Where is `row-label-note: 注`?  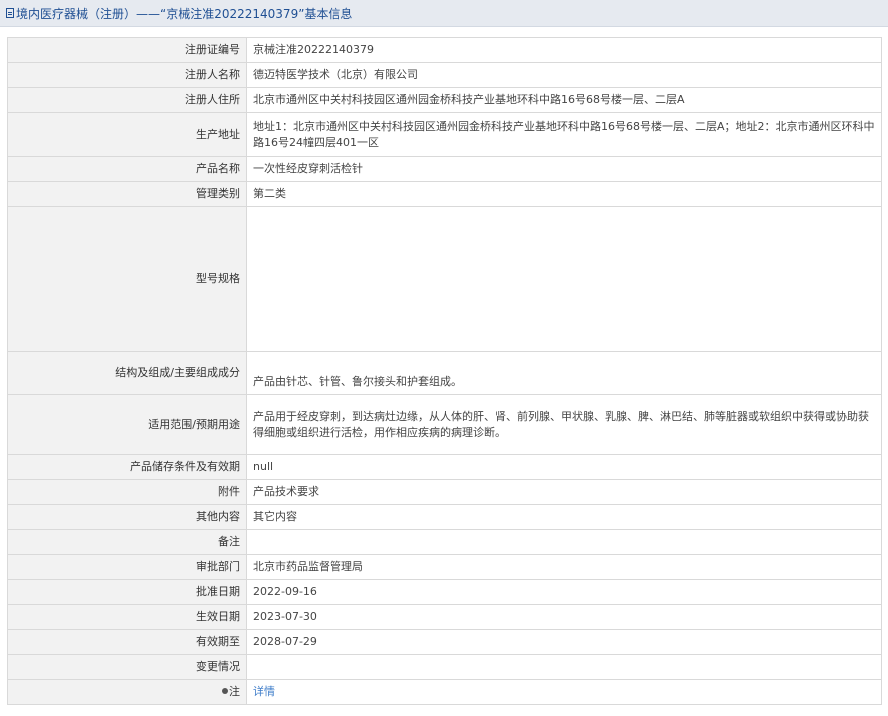
row-label-note: 注 is located at coordinates (127, 692).